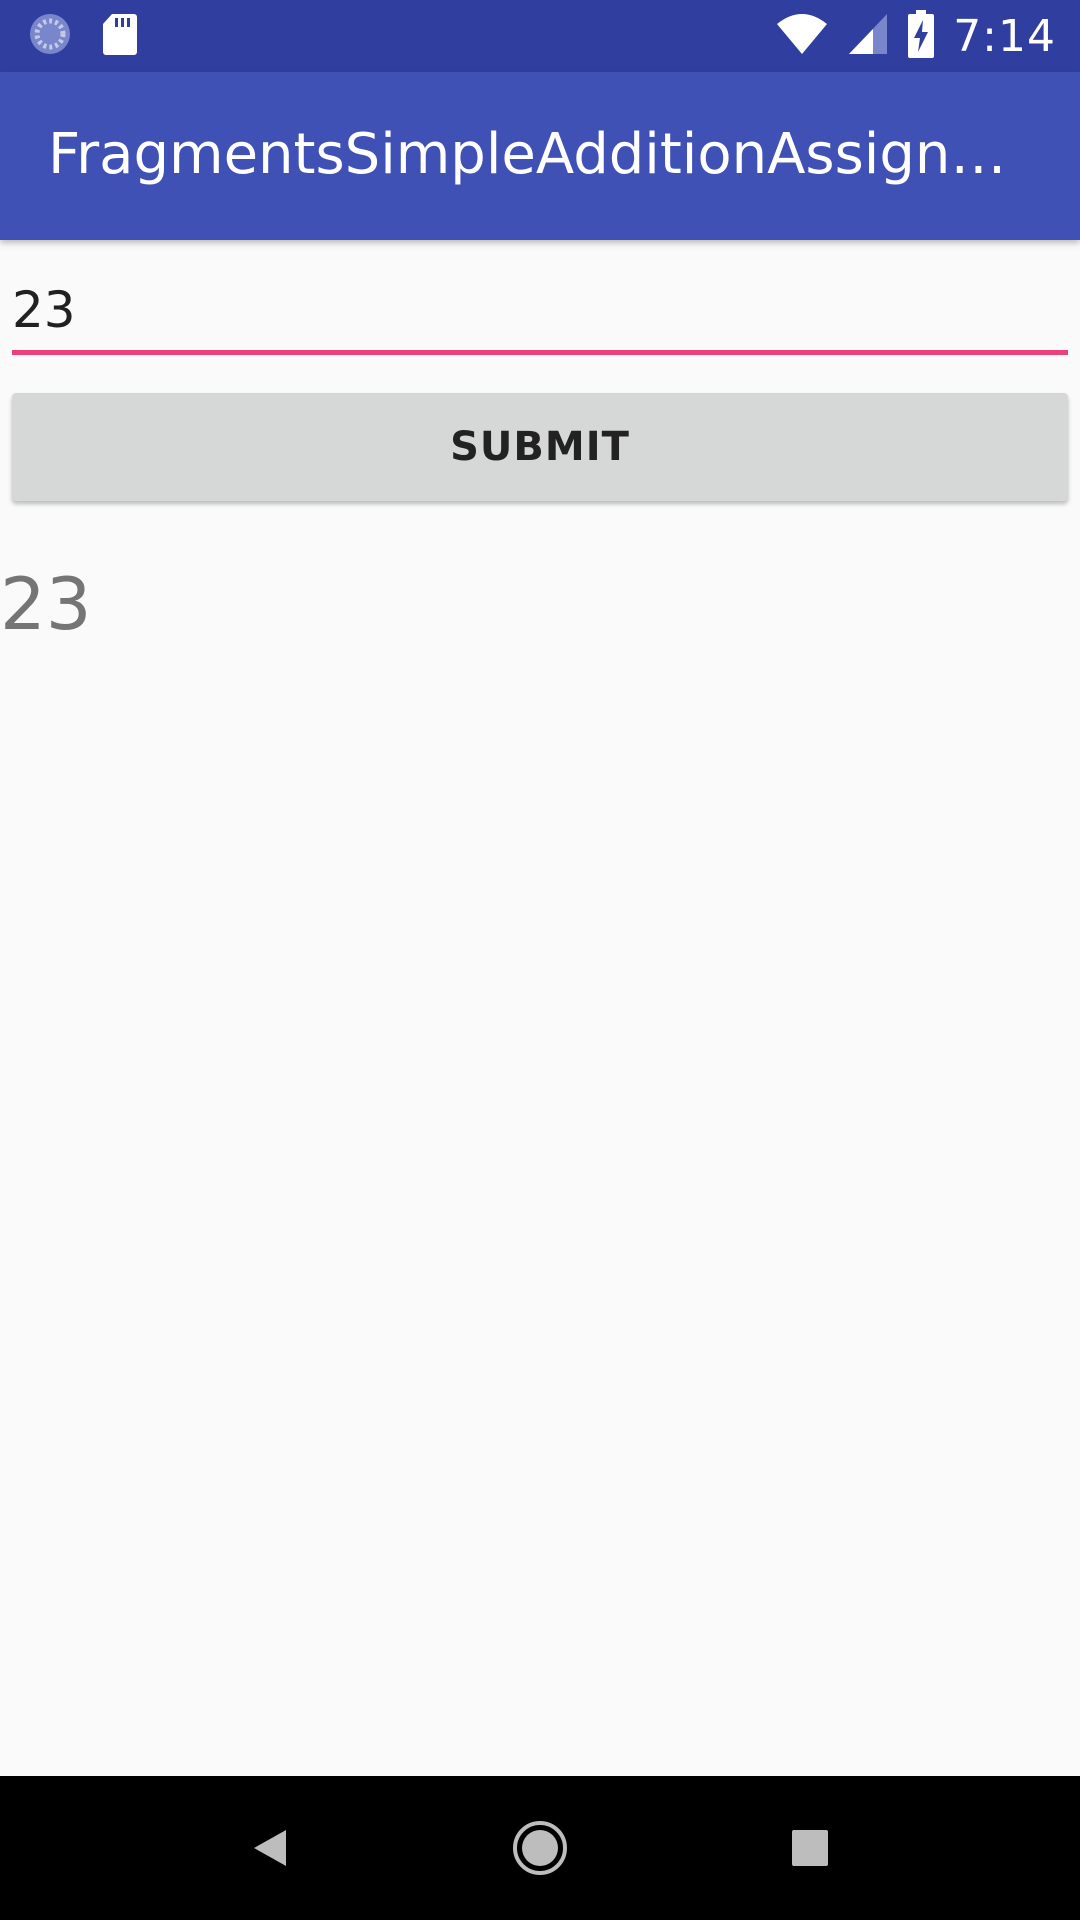  I want to click on sync-icon, so click(50, 36).